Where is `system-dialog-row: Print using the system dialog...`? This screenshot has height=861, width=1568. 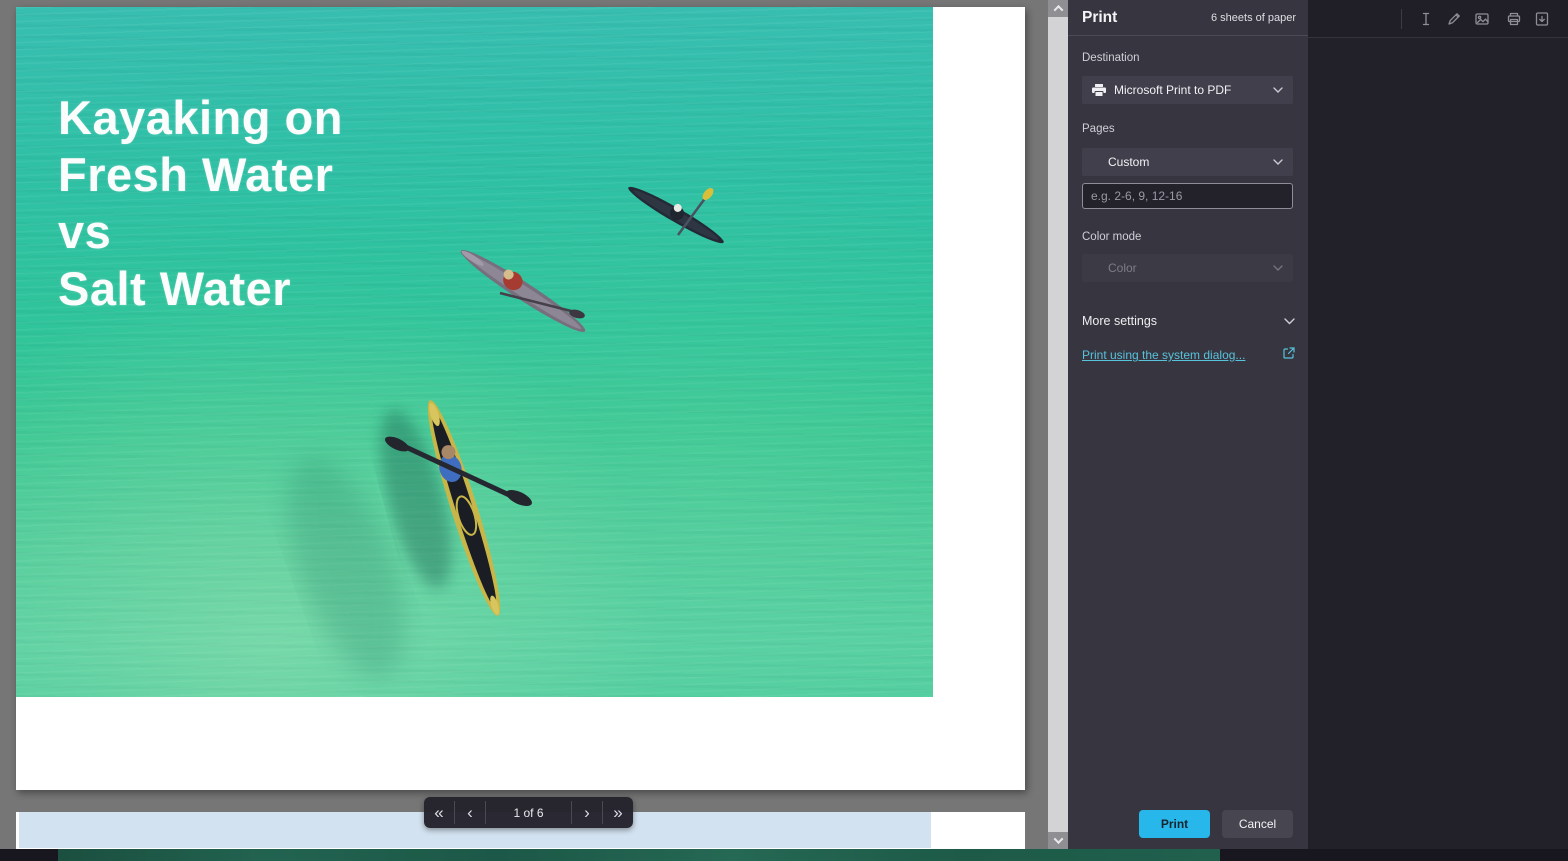
system-dialog-row: Print using the system dialog... is located at coordinates (1188, 355).